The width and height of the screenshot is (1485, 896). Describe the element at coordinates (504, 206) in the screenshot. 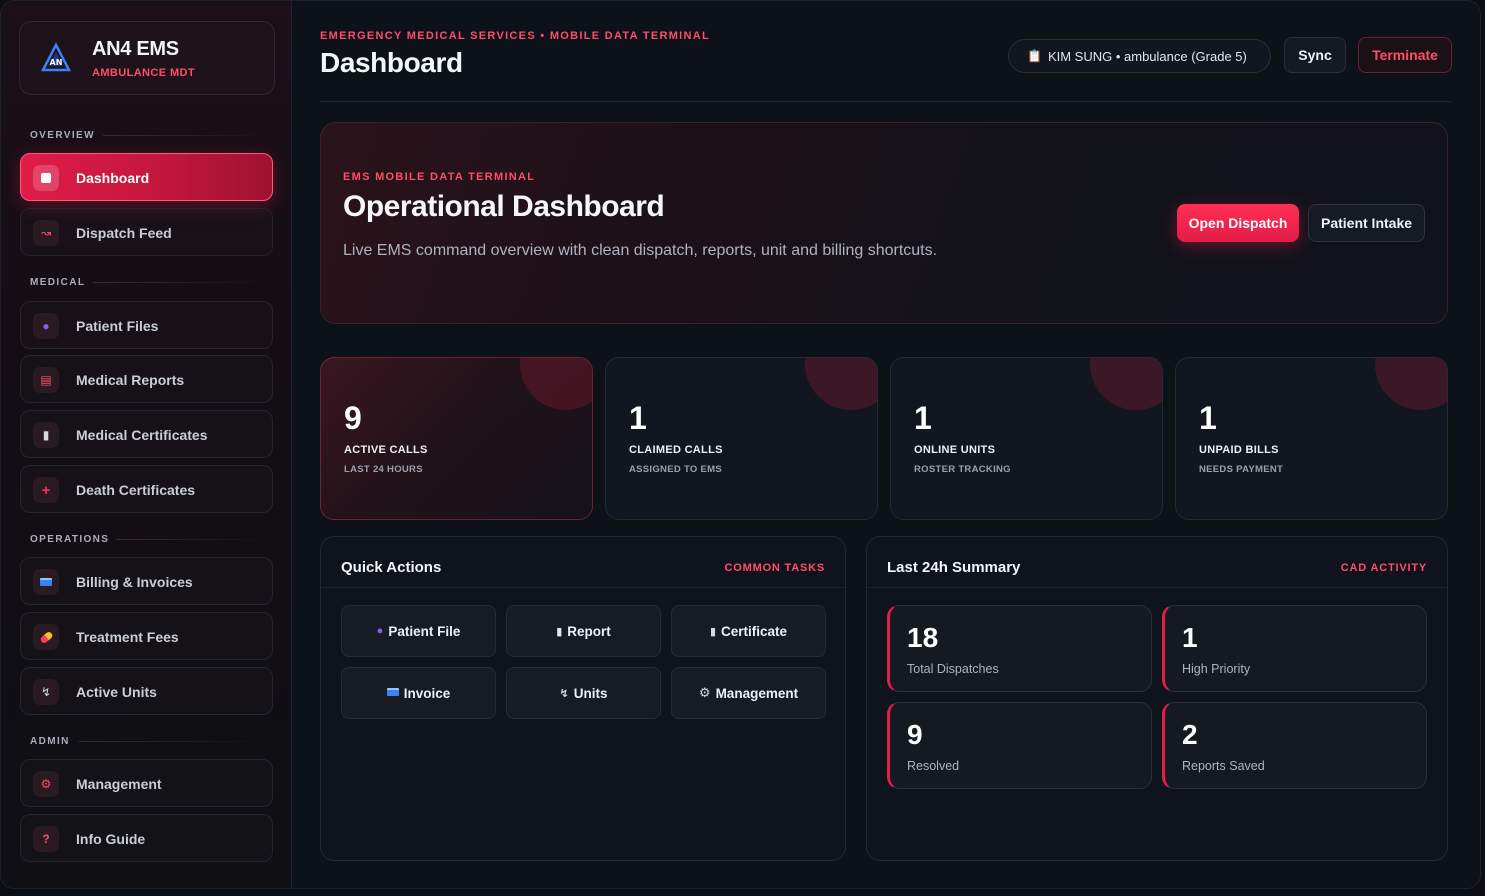

I see `hero-title: Operational Dashboard` at that location.